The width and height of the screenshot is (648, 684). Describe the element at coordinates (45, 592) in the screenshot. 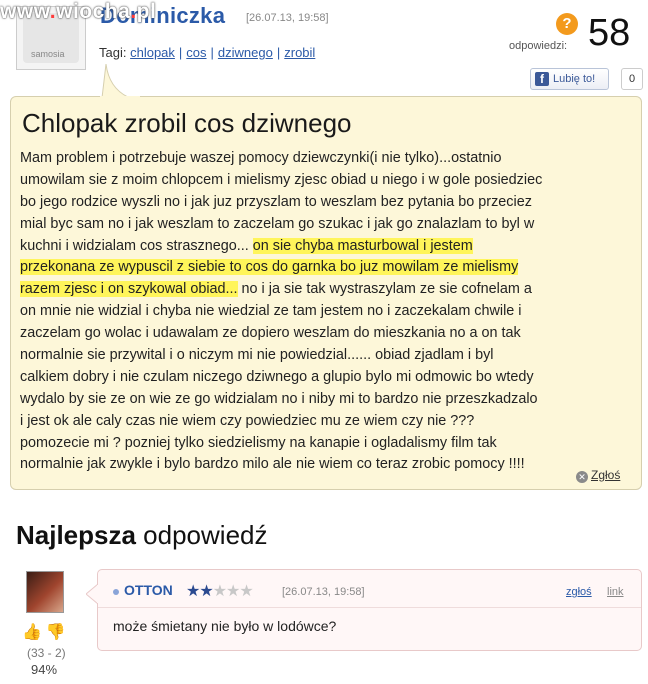

I see `answer-avatar` at that location.